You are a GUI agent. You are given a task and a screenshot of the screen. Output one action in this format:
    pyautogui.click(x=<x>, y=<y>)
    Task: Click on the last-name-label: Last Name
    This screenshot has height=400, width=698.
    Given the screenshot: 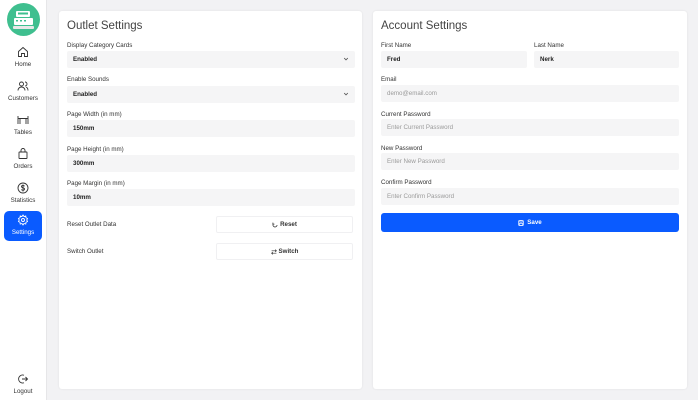 What is the action you would take?
    pyautogui.click(x=549, y=45)
    